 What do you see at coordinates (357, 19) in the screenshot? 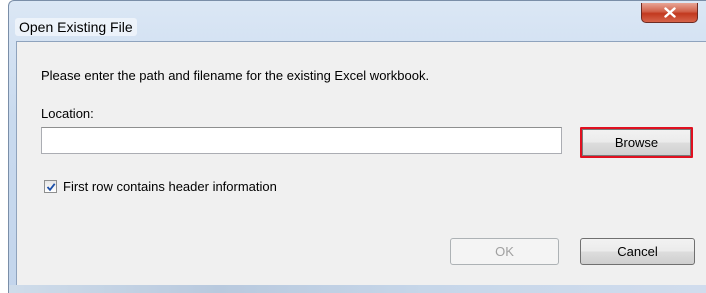
I see `title-bar: Open Existing File` at bounding box center [357, 19].